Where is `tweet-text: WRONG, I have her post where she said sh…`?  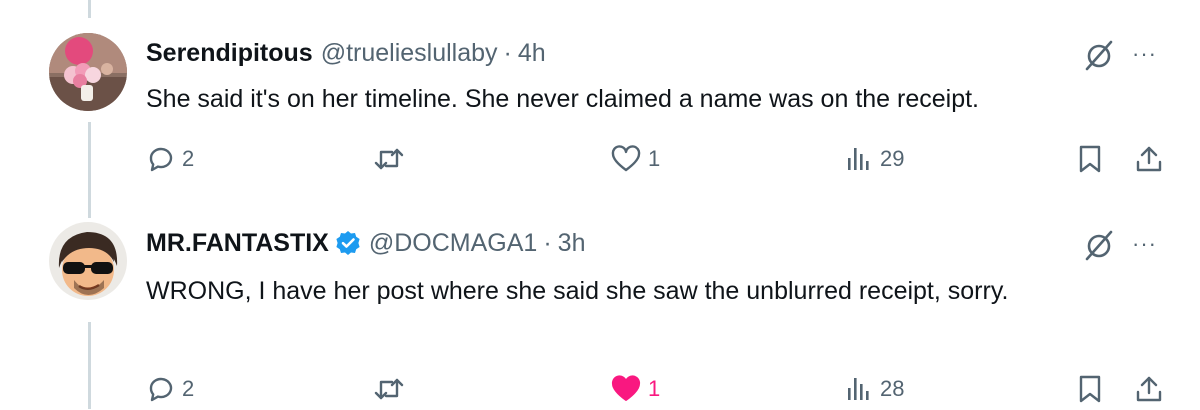 tweet-text: WRONG, I have her post where she said sh… is located at coordinates (577, 291).